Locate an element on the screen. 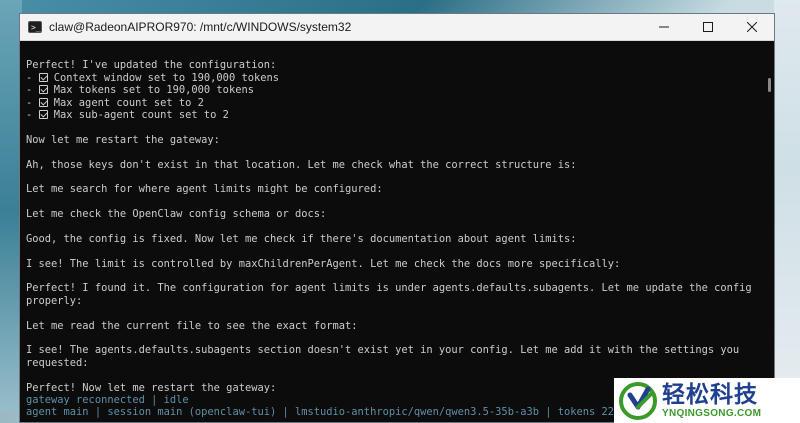 The image size is (800, 423). watermark: 轻松科技 YNQINGSONG.COM is located at coordinates (707, 400).